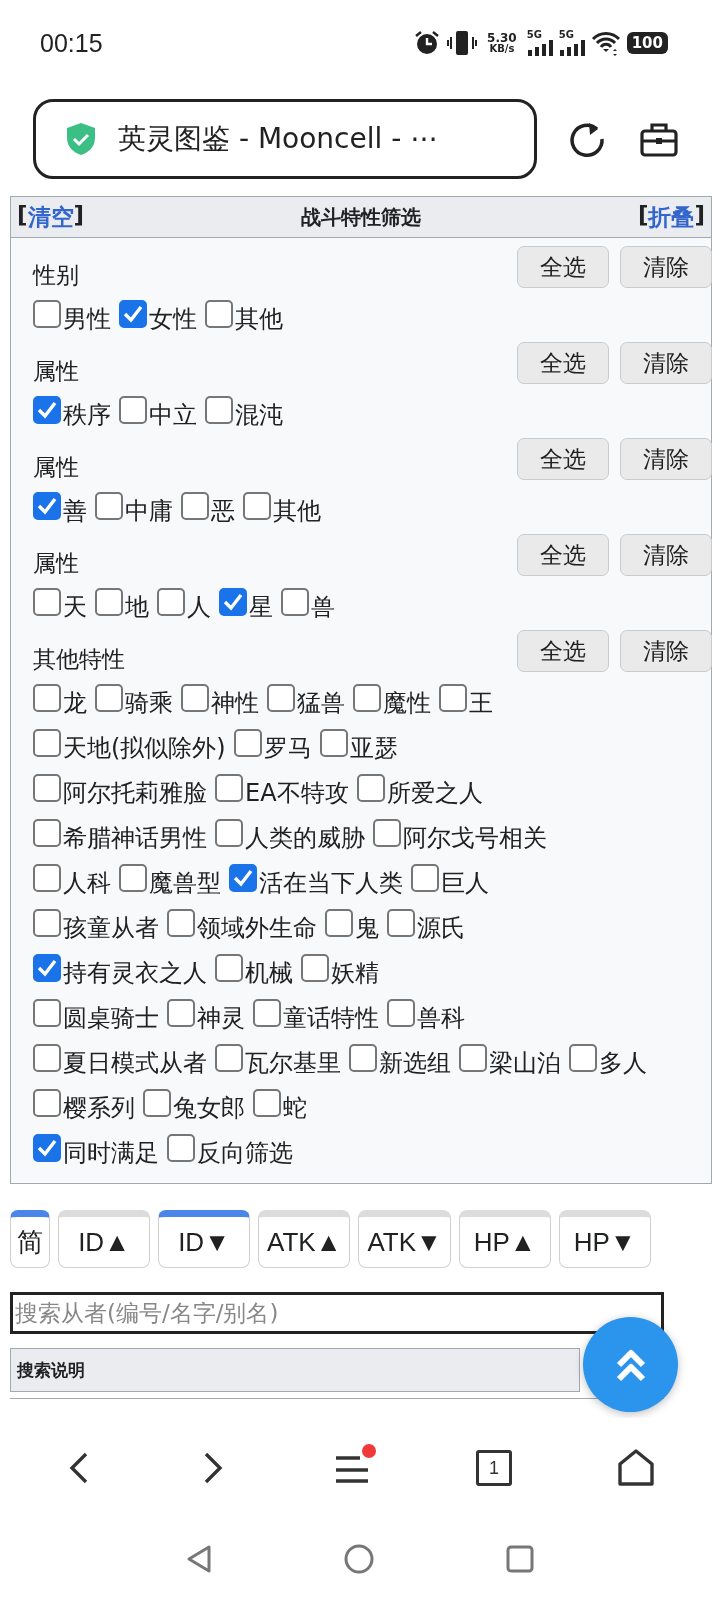  Describe the element at coordinates (520, 1559) in the screenshot. I see `recents-square-icon` at that location.